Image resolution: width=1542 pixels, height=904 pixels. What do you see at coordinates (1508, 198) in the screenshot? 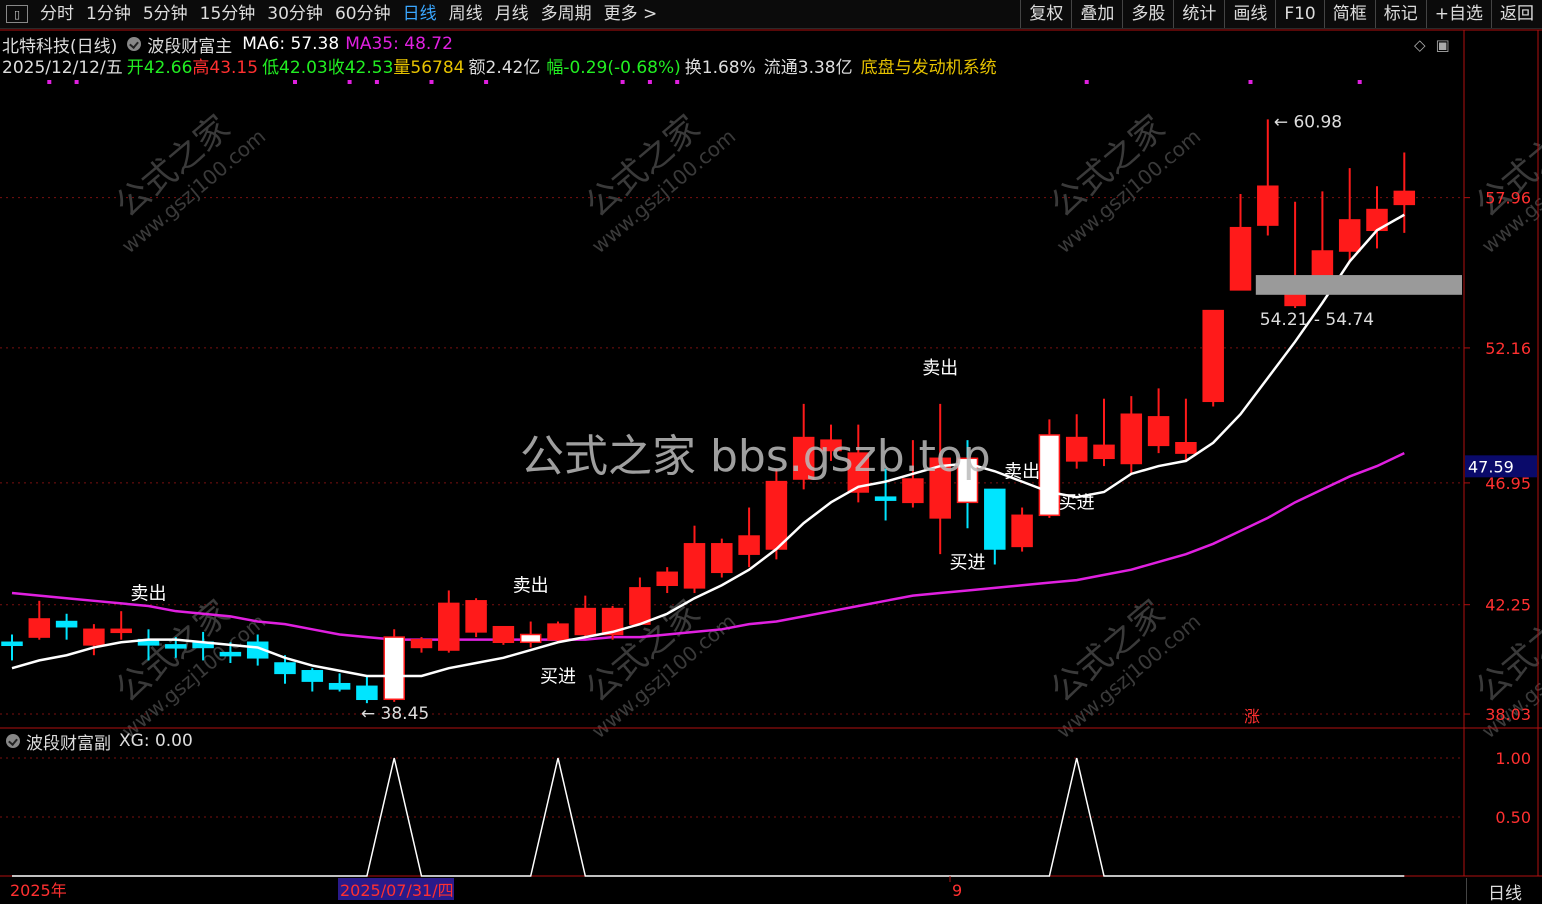
I see `y-tick-label: 57.96` at bounding box center [1508, 198].